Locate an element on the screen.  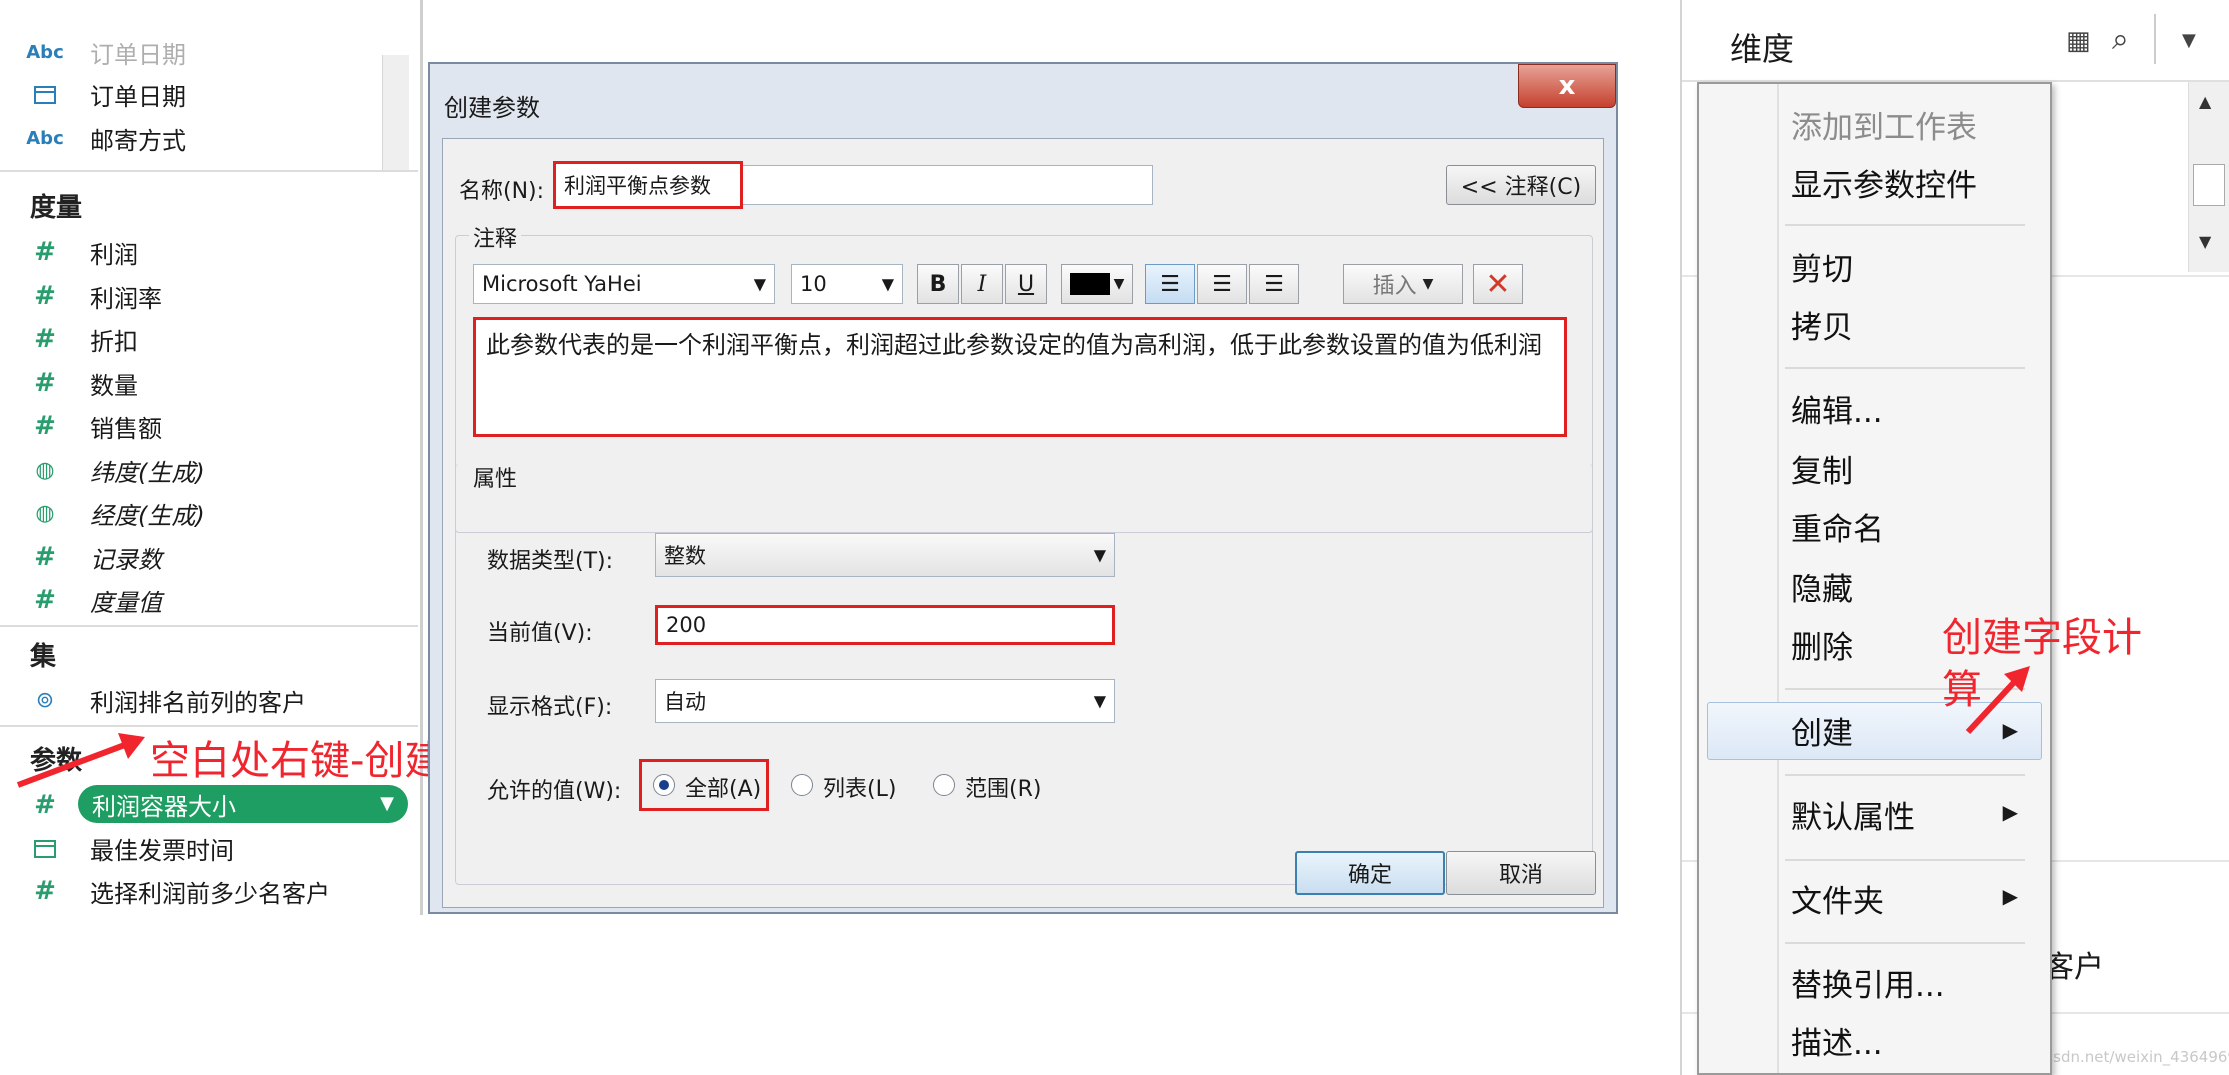
datatype-select: 整数 ▼ is located at coordinates (885, 555).